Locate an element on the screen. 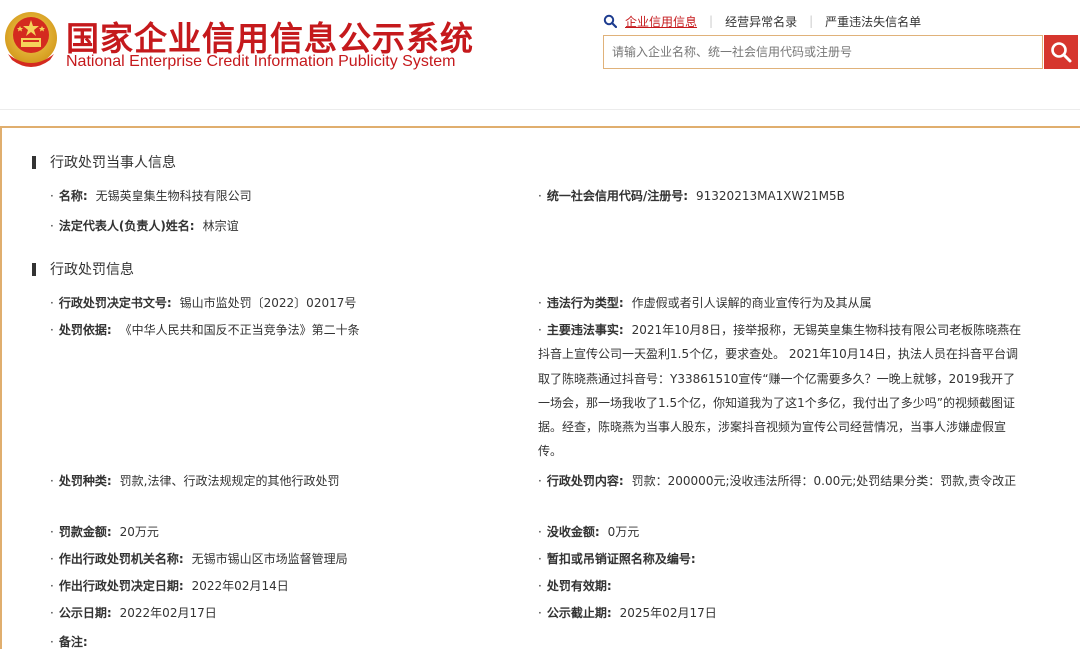 The width and height of the screenshot is (1080, 649). field-publish-end: · 公示截止期: 2025年02月17日 is located at coordinates (627, 613).